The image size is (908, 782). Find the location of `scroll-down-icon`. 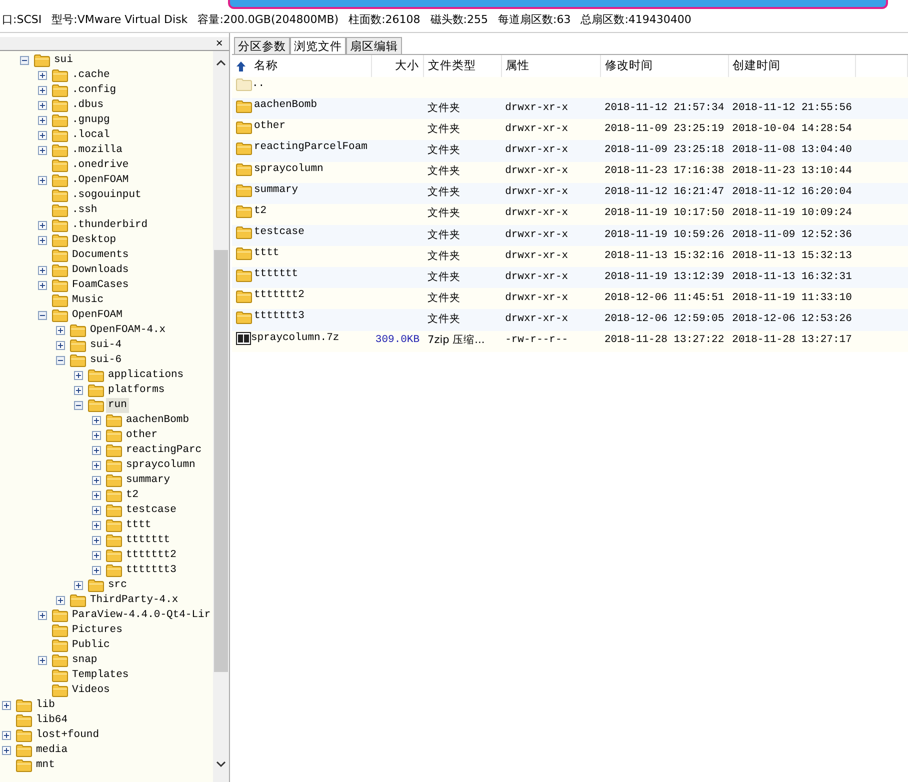

scroll-down-icon is located at coordinates (221, 764).